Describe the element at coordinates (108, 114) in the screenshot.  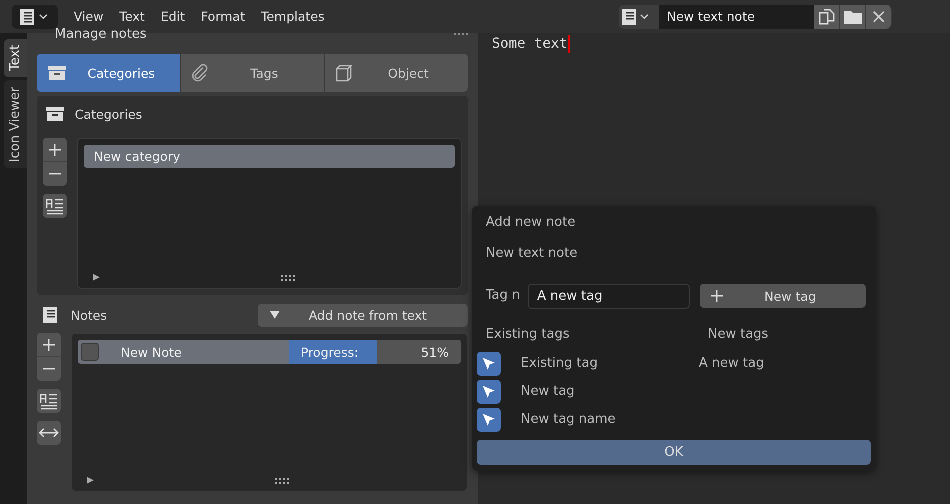
I see `section-title: Categories` at that location.